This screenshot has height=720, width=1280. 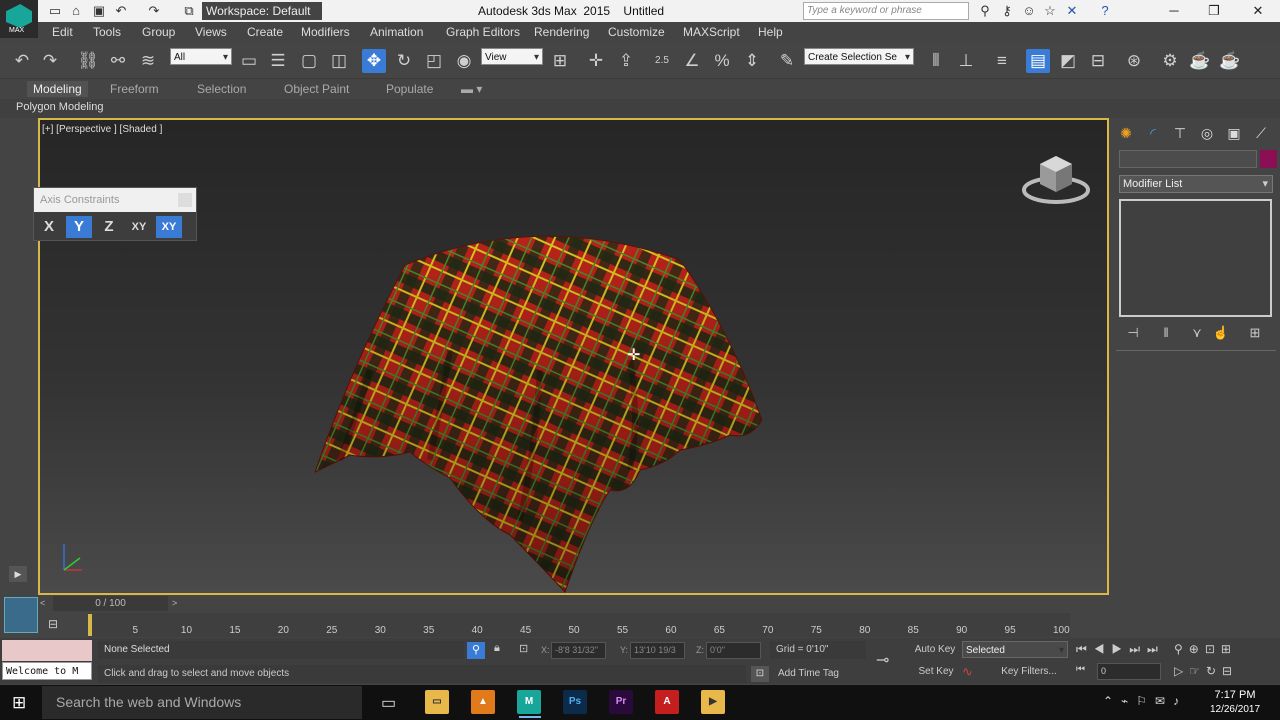 I want to click on taskbar-date: 12/26/2017, so click(x=1235, y=709).